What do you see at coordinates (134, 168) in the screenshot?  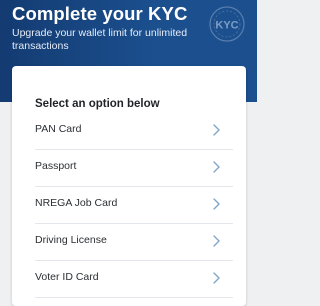 I see `option-passport: Passport` at bounding box center [134, 168].